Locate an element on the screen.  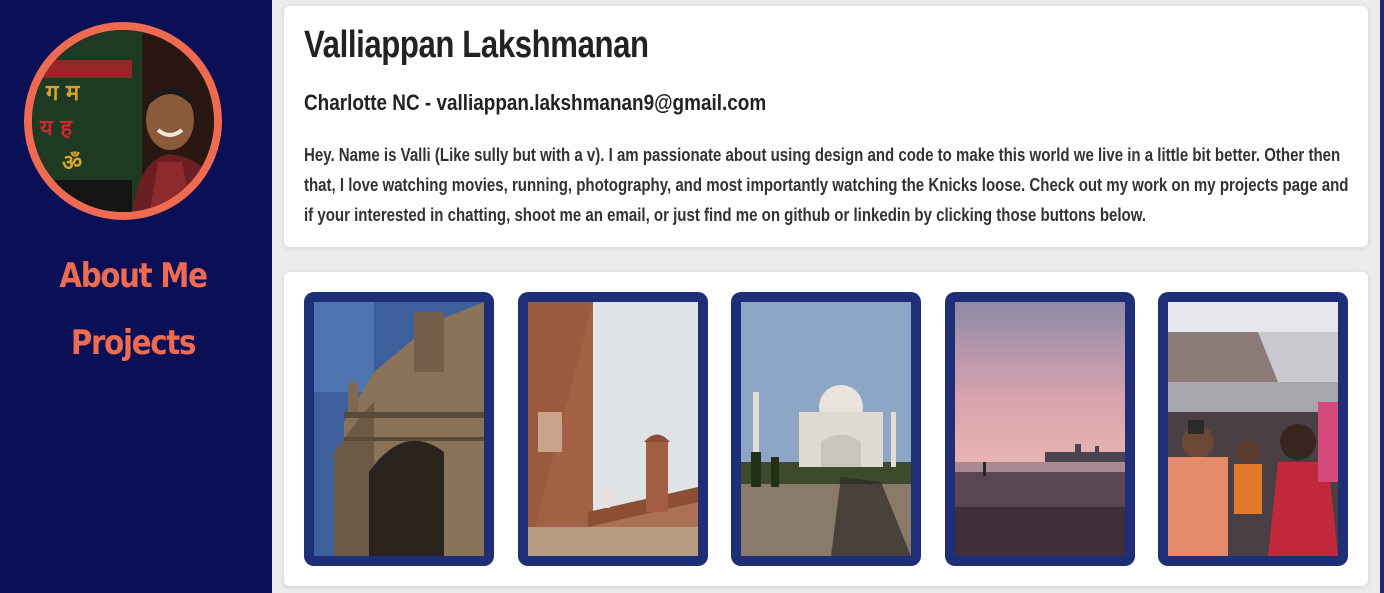
taj-mahal-photo is located at coordinates (826, 429).